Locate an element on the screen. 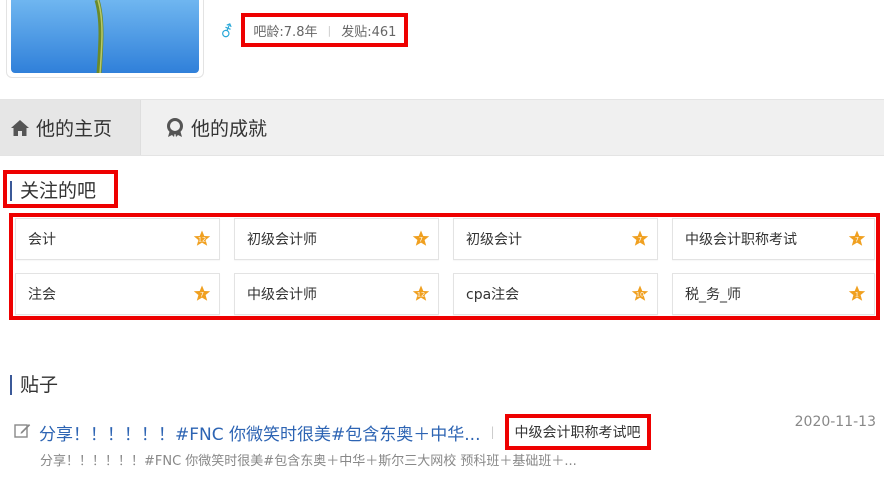 Image resolution: width=884 pixels, height=477 pixels. followed-section-title: 关注的吧 is located at coordinates (53, 191).